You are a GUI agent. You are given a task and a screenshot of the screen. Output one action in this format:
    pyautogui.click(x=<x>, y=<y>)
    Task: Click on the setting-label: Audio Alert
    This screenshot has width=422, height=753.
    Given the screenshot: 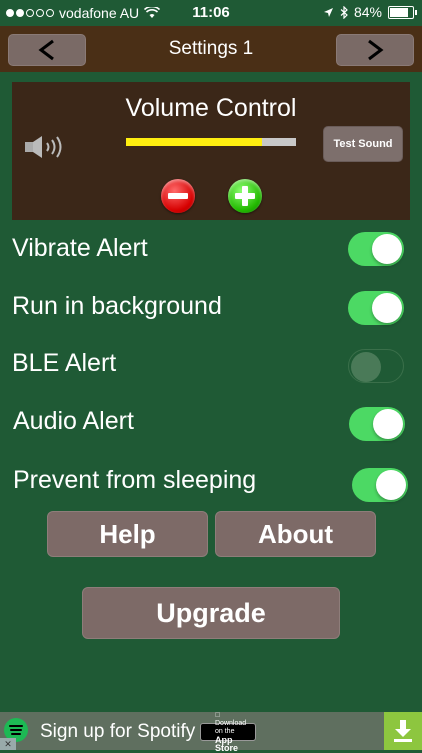 What is the action you would take?
    pyautogui.click(x=73, y=421)
    